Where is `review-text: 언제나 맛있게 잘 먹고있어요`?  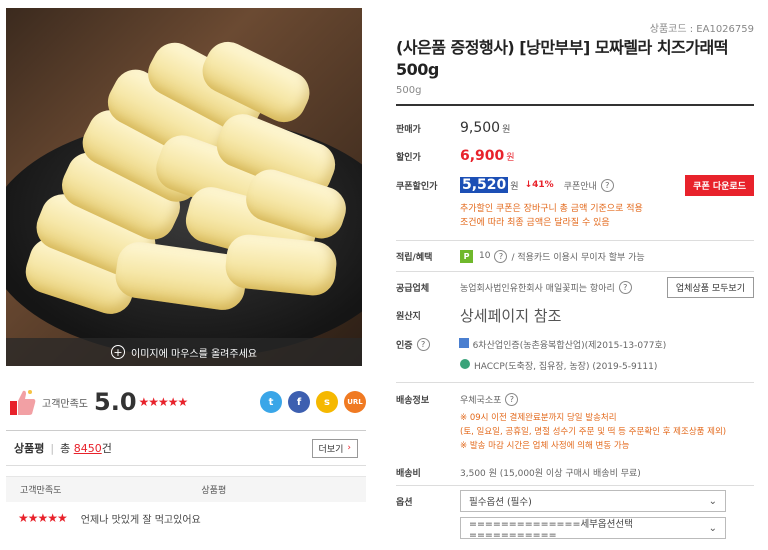 review-text: 언제나 맛있게 잘 먹고있어요 is located at coordinates (140, 520).